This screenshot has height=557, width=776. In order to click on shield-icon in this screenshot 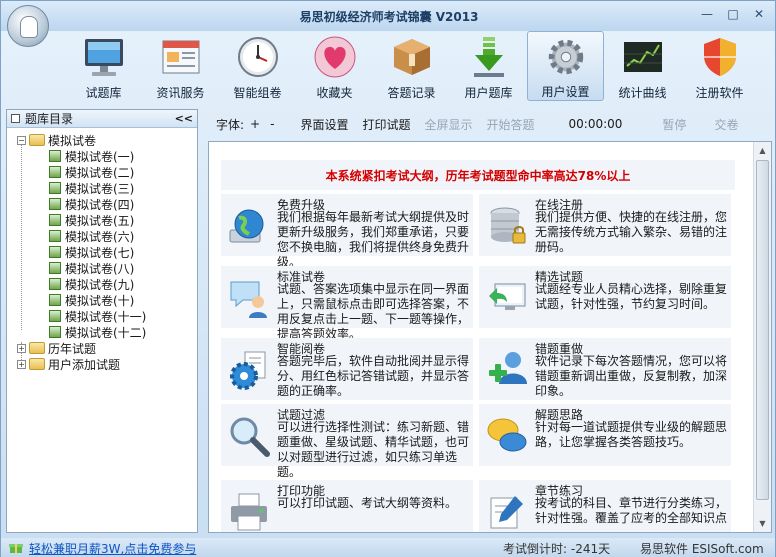, I will do `click(719, 57)`.